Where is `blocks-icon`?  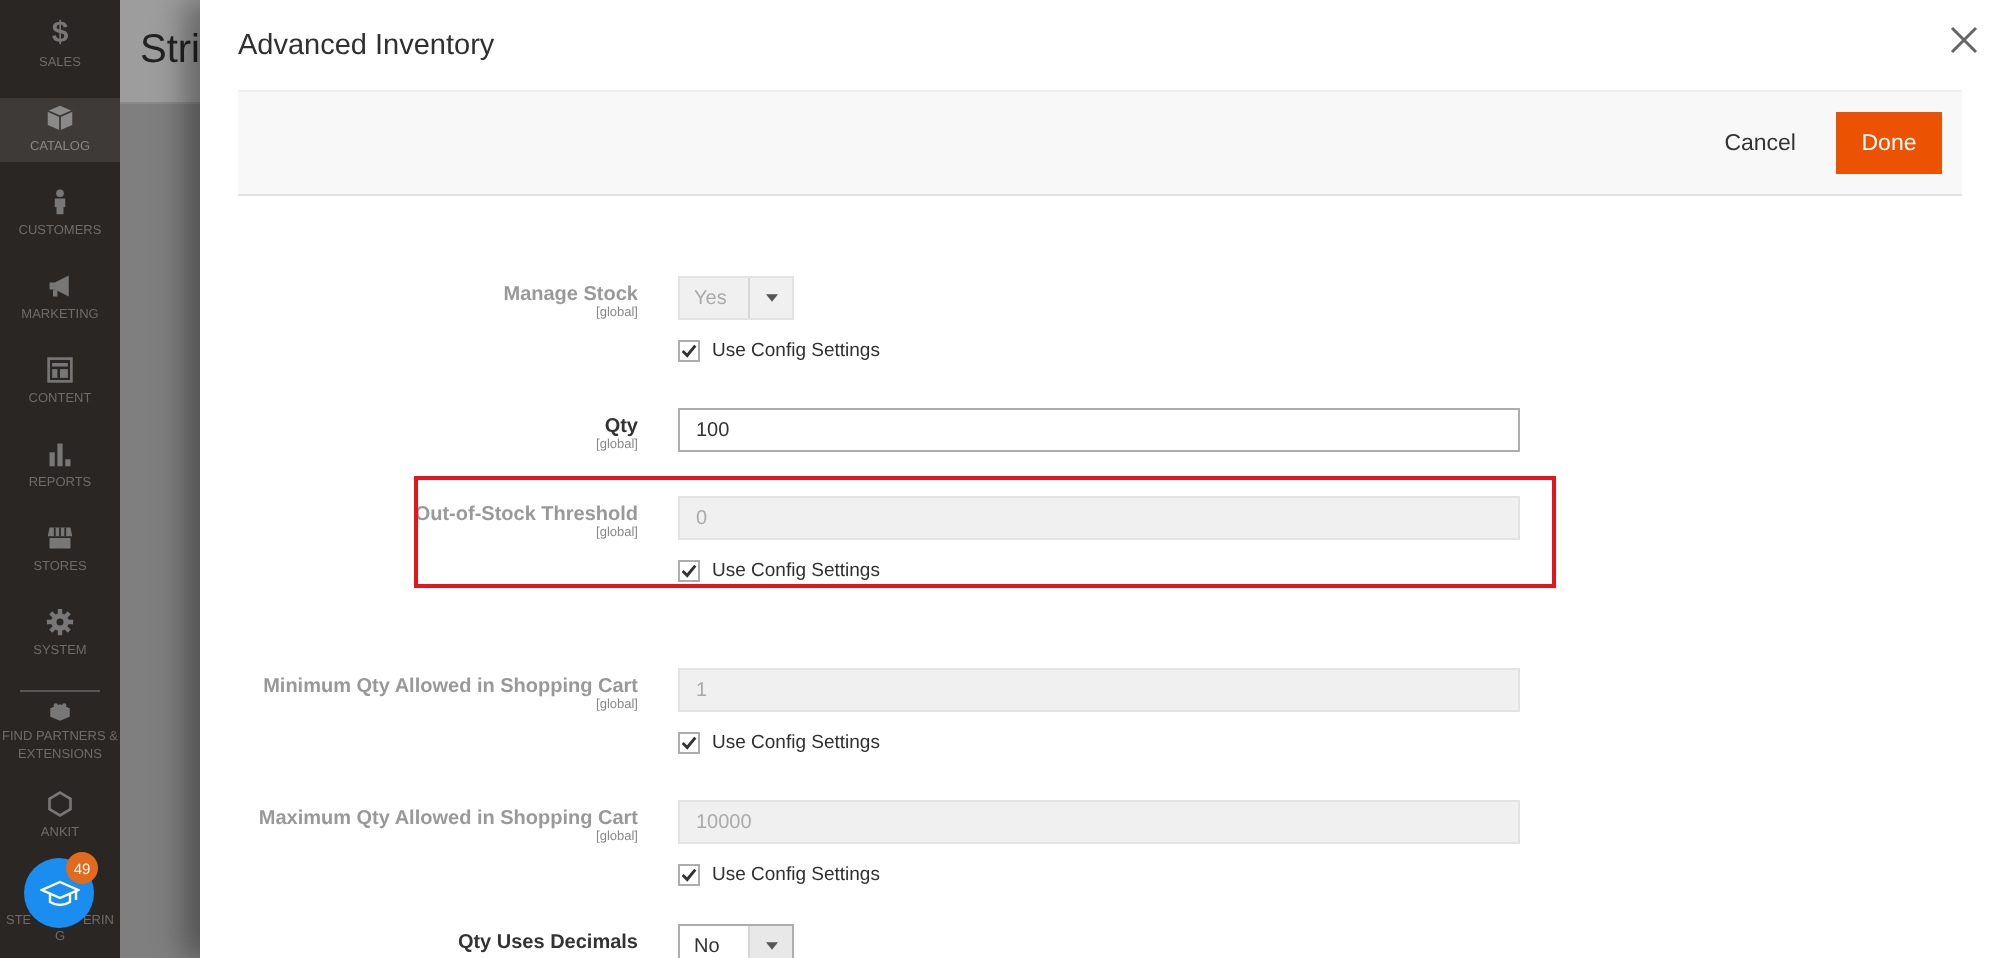
blocks-icon is located at coordinates (60, 711).